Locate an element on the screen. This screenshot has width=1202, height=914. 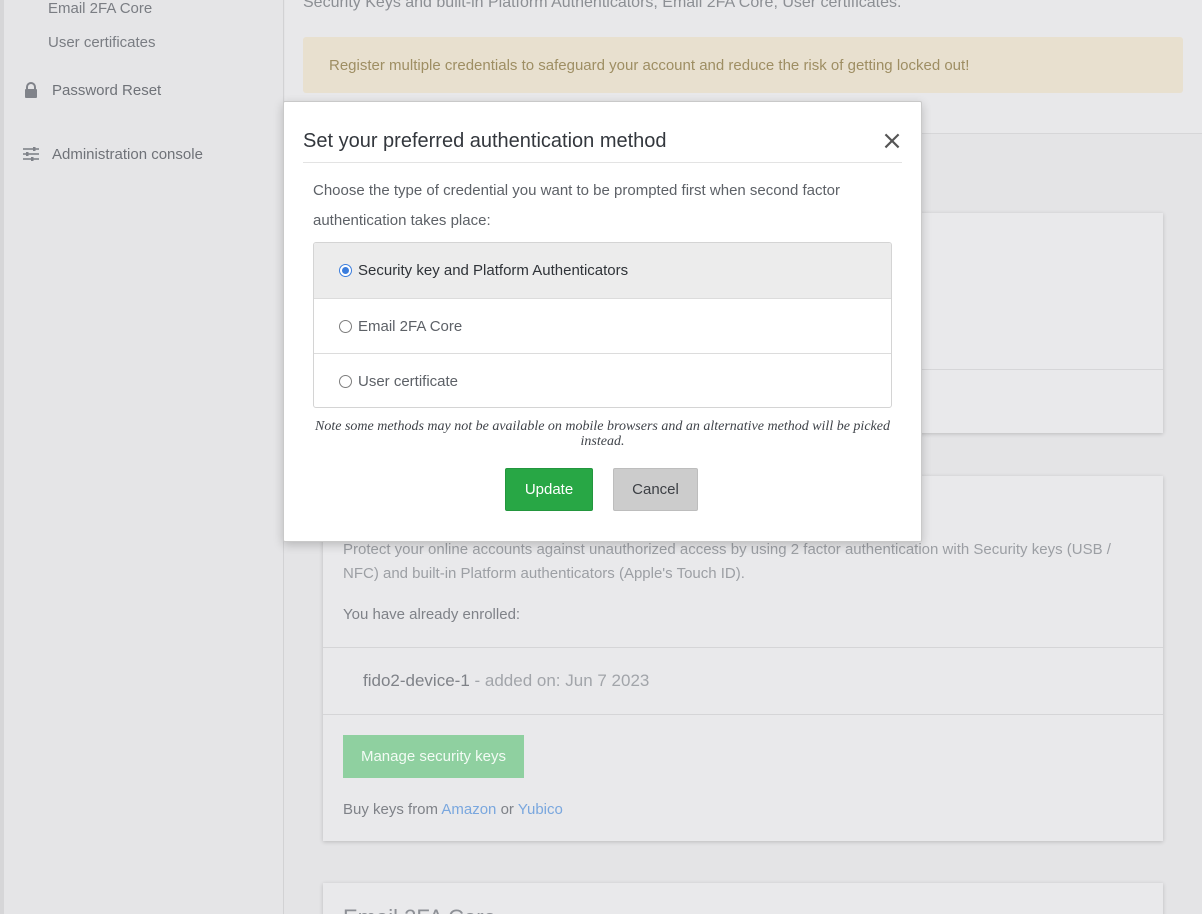
buy-keys-or: or is located at coordinates (507, 809).